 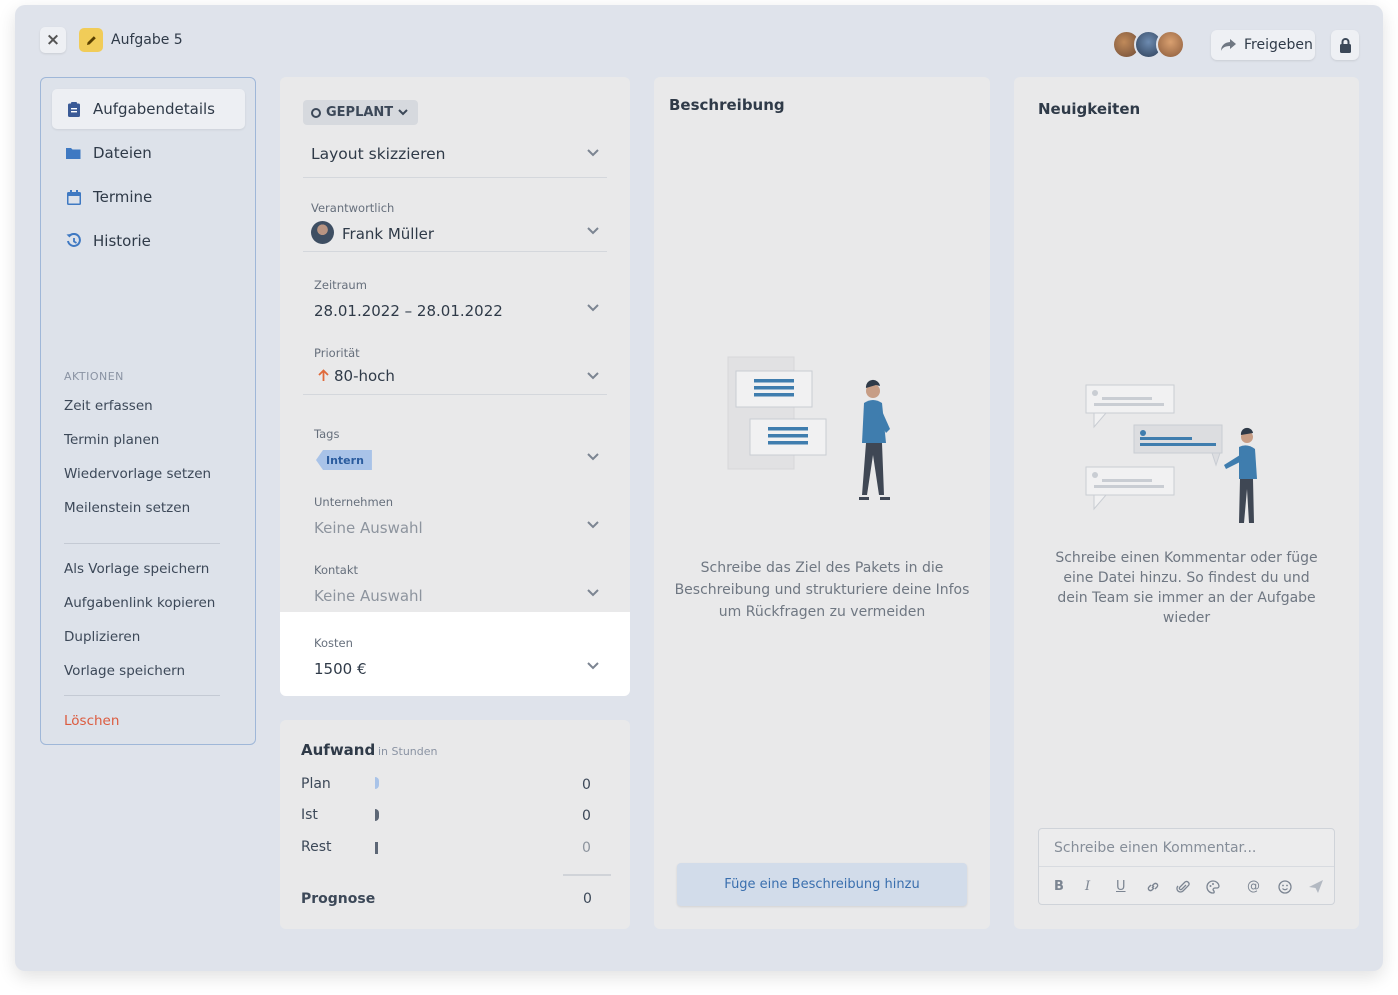 I want to click on sidebar-item-task-details: Aufgabendetails, so click(x=148, y=109).